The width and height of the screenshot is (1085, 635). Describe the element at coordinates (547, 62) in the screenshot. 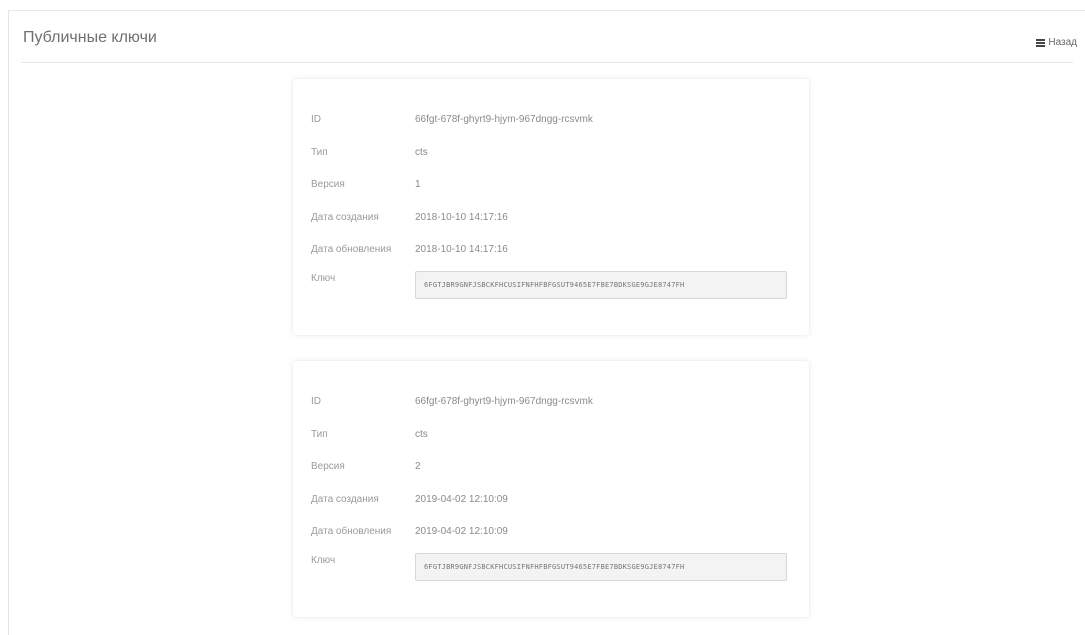

I see `header-divider` at that location.